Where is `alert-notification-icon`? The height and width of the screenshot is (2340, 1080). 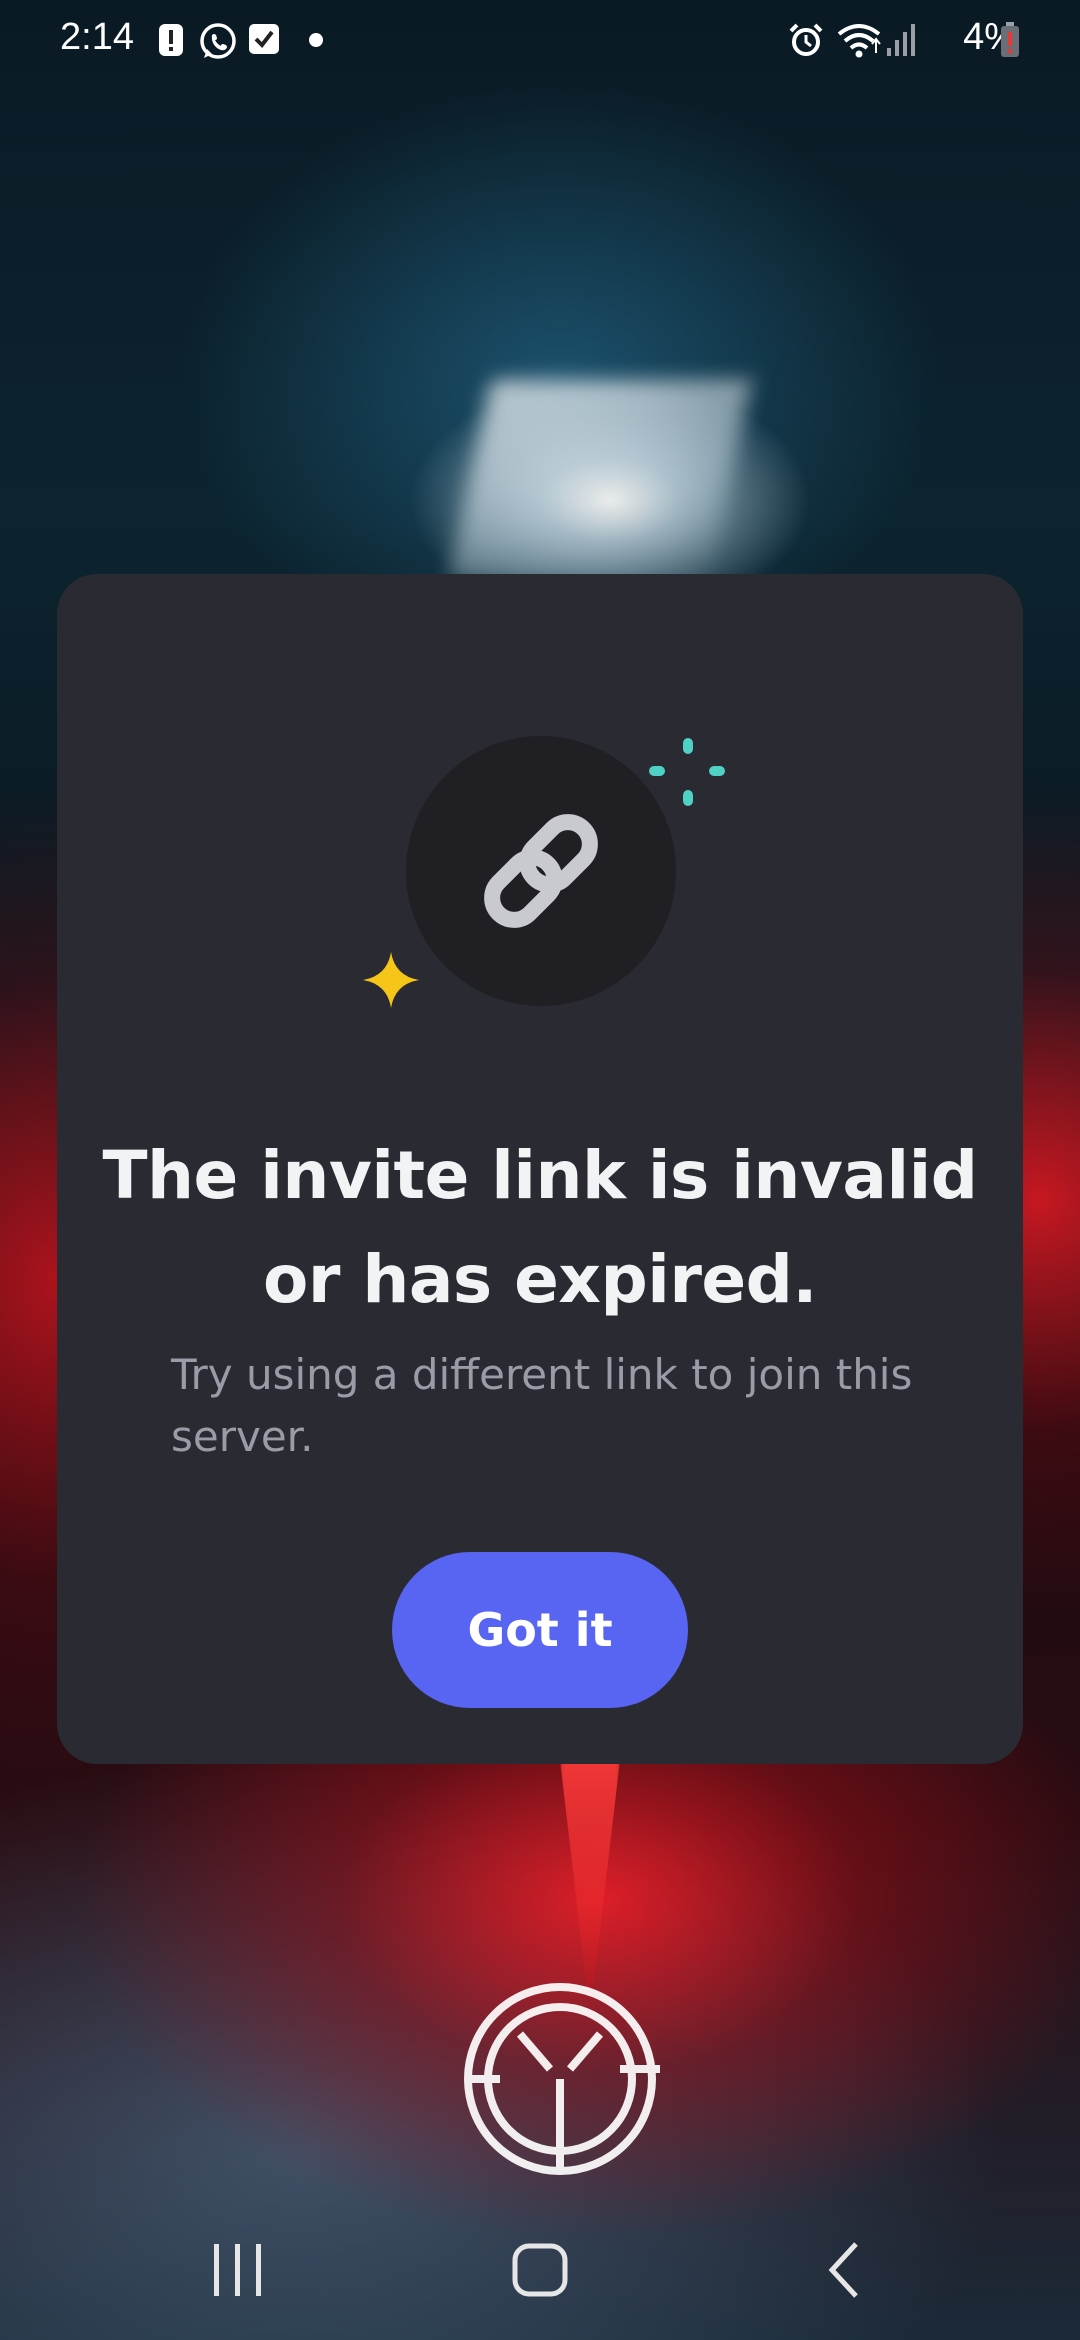
alert-notification-icon is located at coordinates (176, 40).